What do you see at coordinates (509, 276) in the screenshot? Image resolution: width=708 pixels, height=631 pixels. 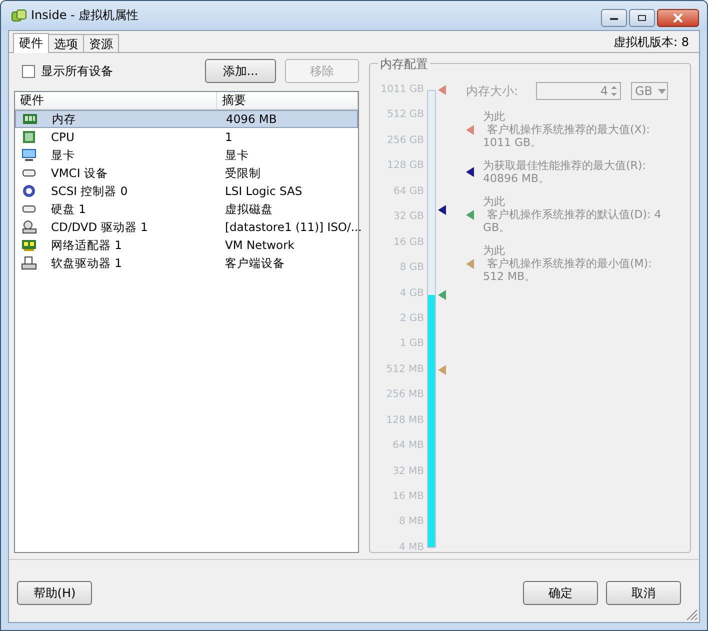 I see `recommendation-text: 512 MB。` at bounding box center [509, 276].